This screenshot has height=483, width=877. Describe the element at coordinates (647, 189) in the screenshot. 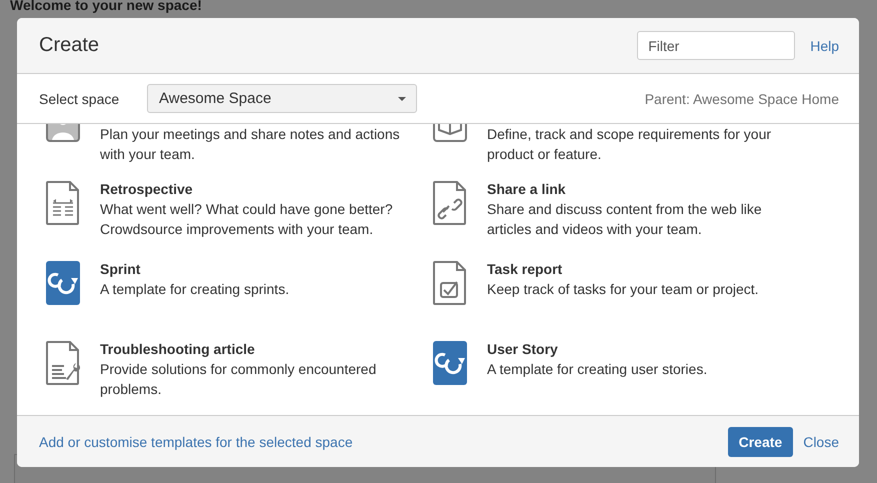

I see `template-title: Share a link` at that location.